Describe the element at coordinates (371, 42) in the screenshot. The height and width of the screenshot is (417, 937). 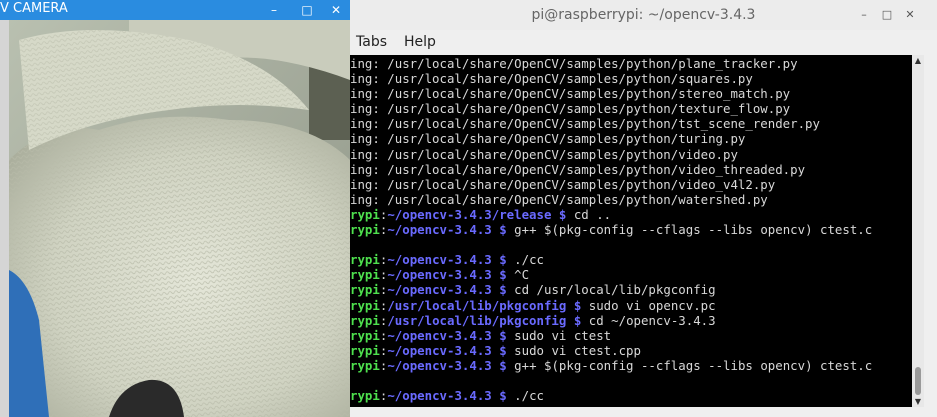
I see `menu-tabs: Tabs` at that location.